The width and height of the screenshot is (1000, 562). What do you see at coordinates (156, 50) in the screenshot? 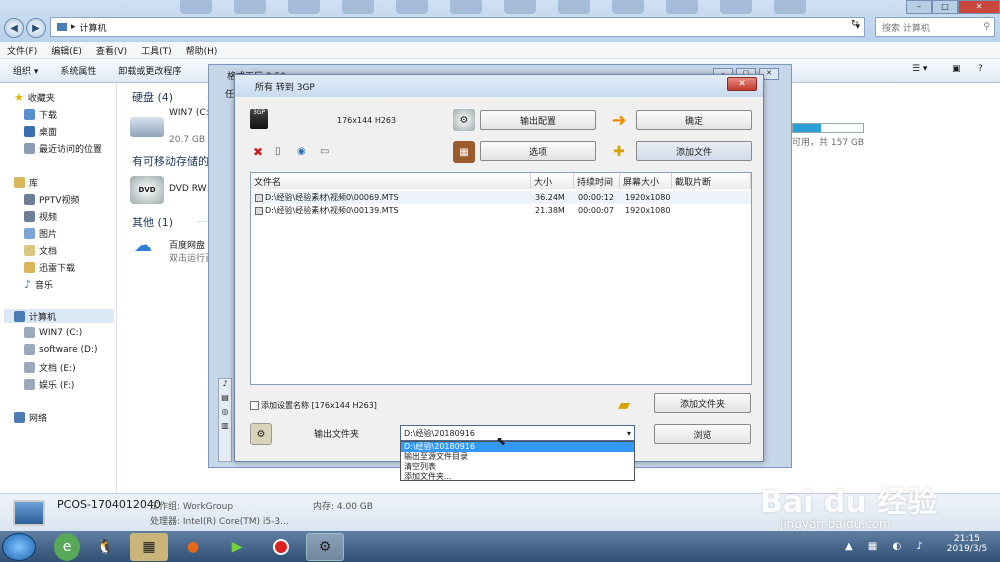
I see `menu-tools: 工具(T)` at bounding box center [156, 50].